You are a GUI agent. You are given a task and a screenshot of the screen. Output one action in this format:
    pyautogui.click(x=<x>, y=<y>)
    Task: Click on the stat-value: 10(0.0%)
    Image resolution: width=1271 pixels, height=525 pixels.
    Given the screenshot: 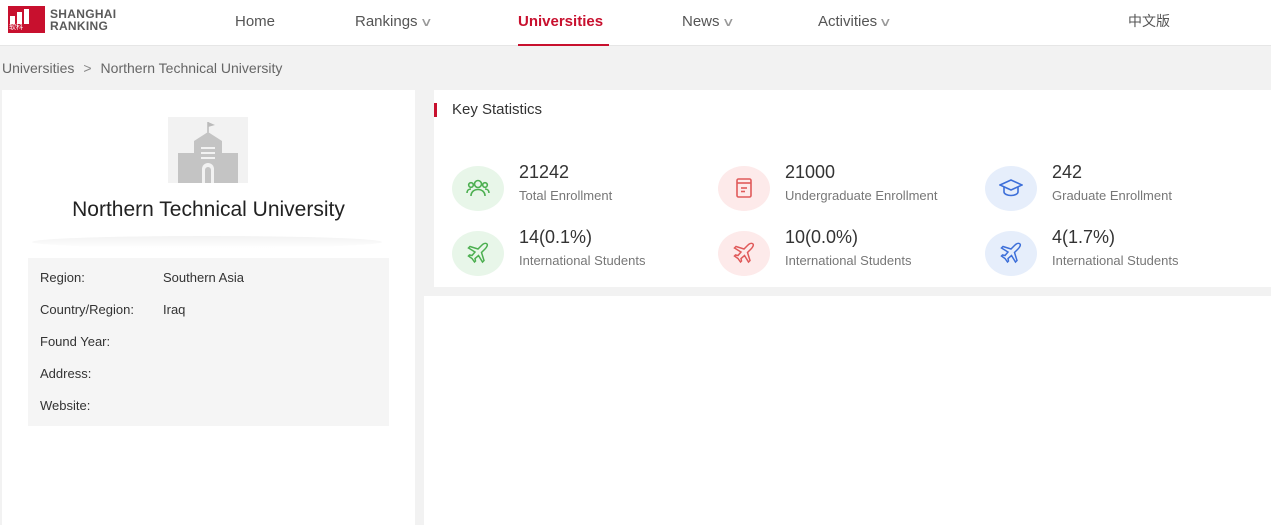 What is the action you would take?
    pyautogui.click(x=822, y=237)
    